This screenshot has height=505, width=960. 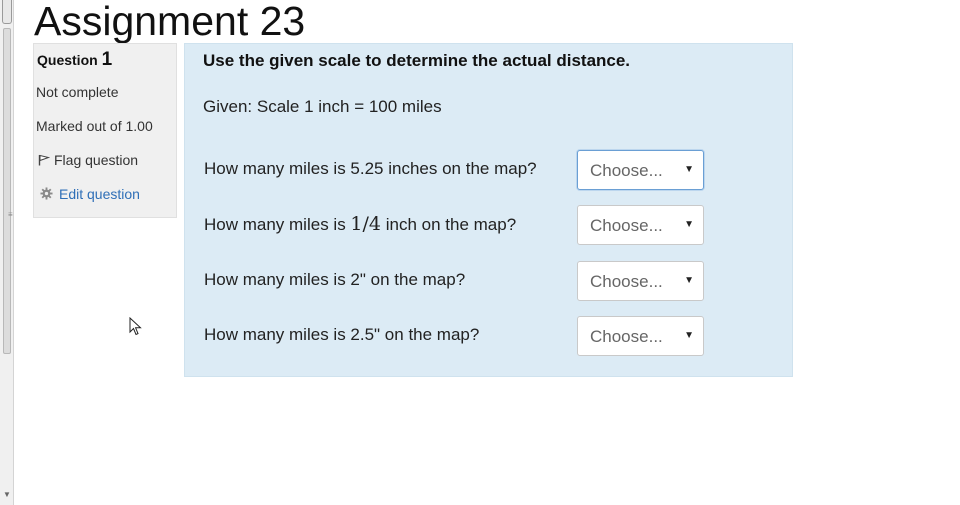 I want to click on row-4-text: How many miles is 2.5" on the map?, so click(x=342, y=334).